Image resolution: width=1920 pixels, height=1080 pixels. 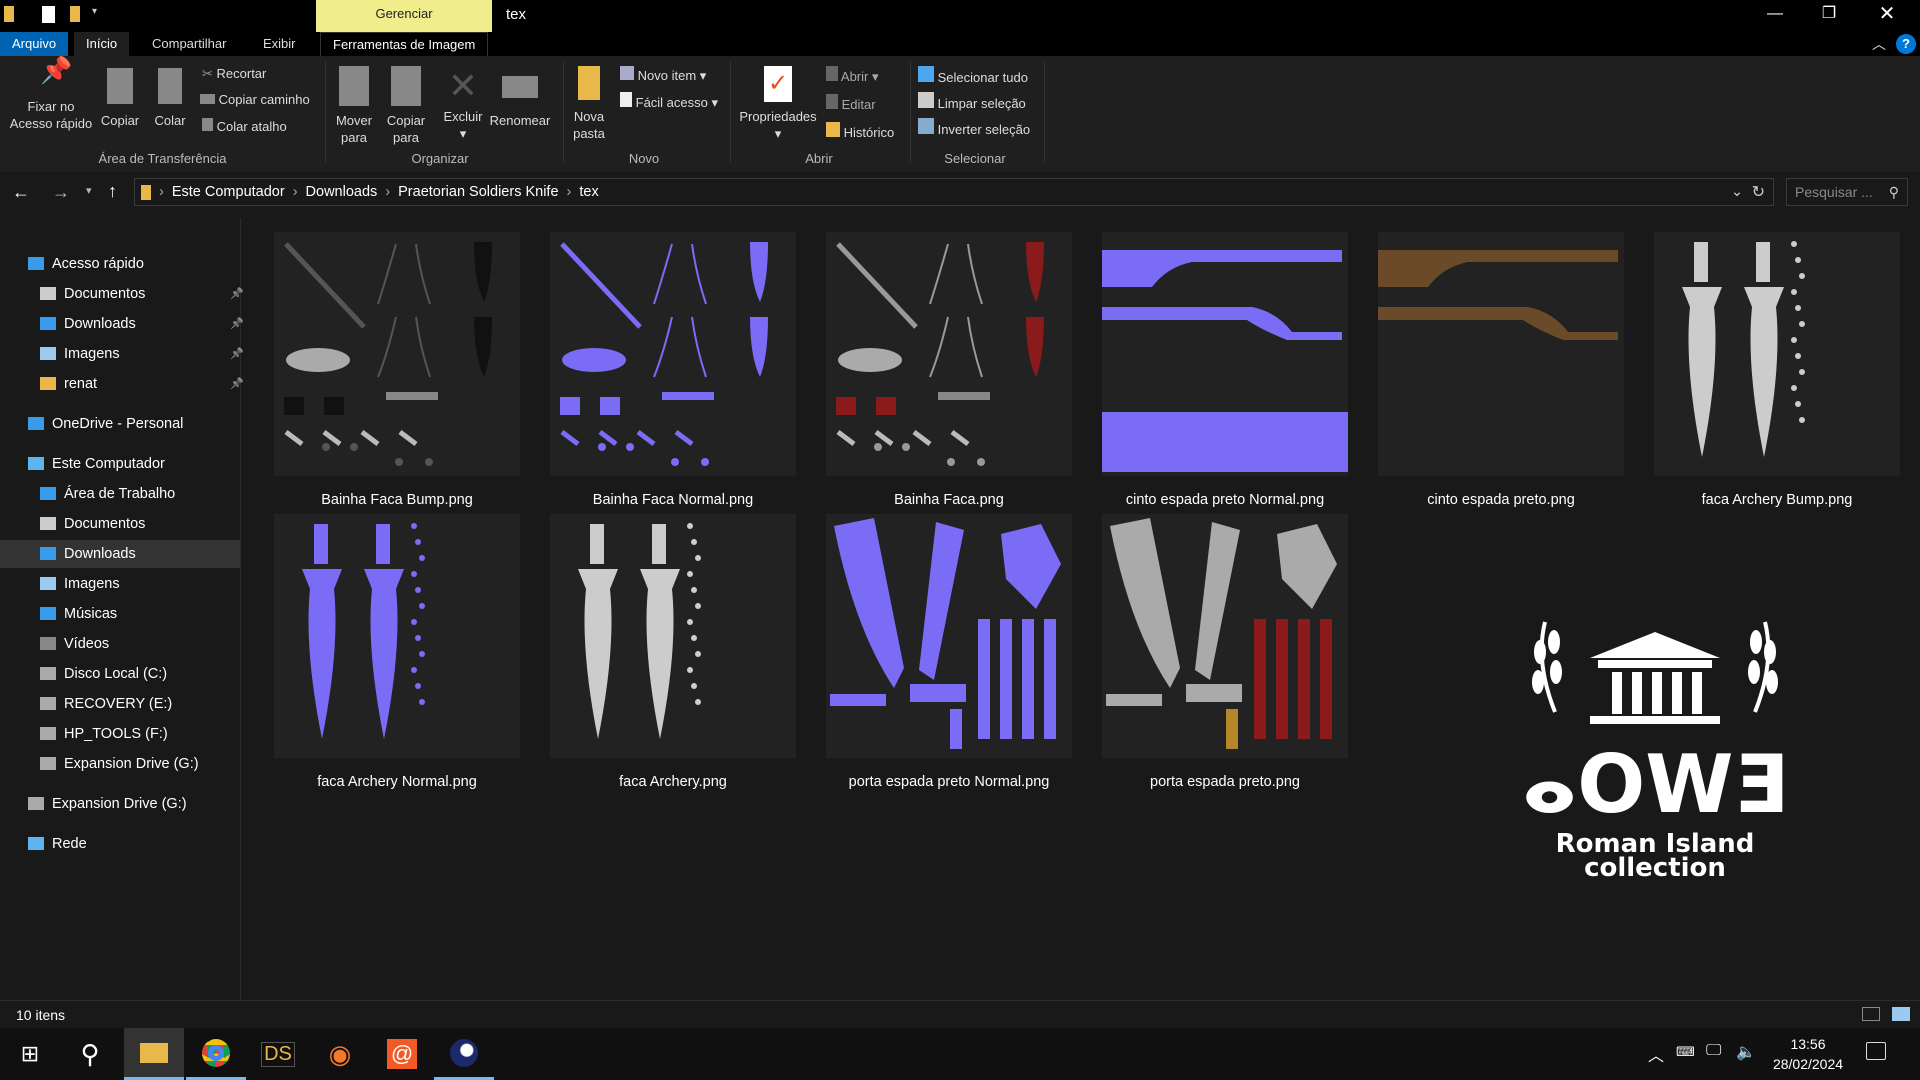 What do you see at coordinates (142, 294) in the screenshot?
I see `sidebar-item: Documentos 📌` at bounding box center [142, 294].